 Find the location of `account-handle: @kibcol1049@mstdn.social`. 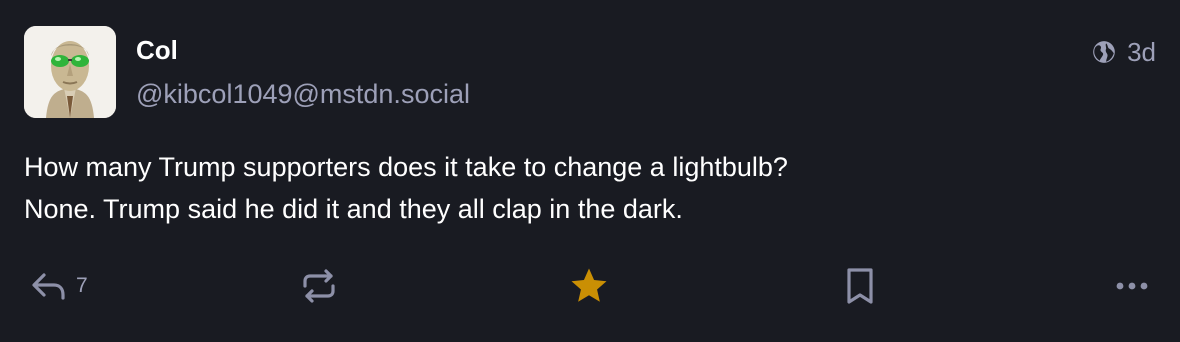

account-handle: @kibcol1049@mstdn.social is located at coordinates (303, 94).